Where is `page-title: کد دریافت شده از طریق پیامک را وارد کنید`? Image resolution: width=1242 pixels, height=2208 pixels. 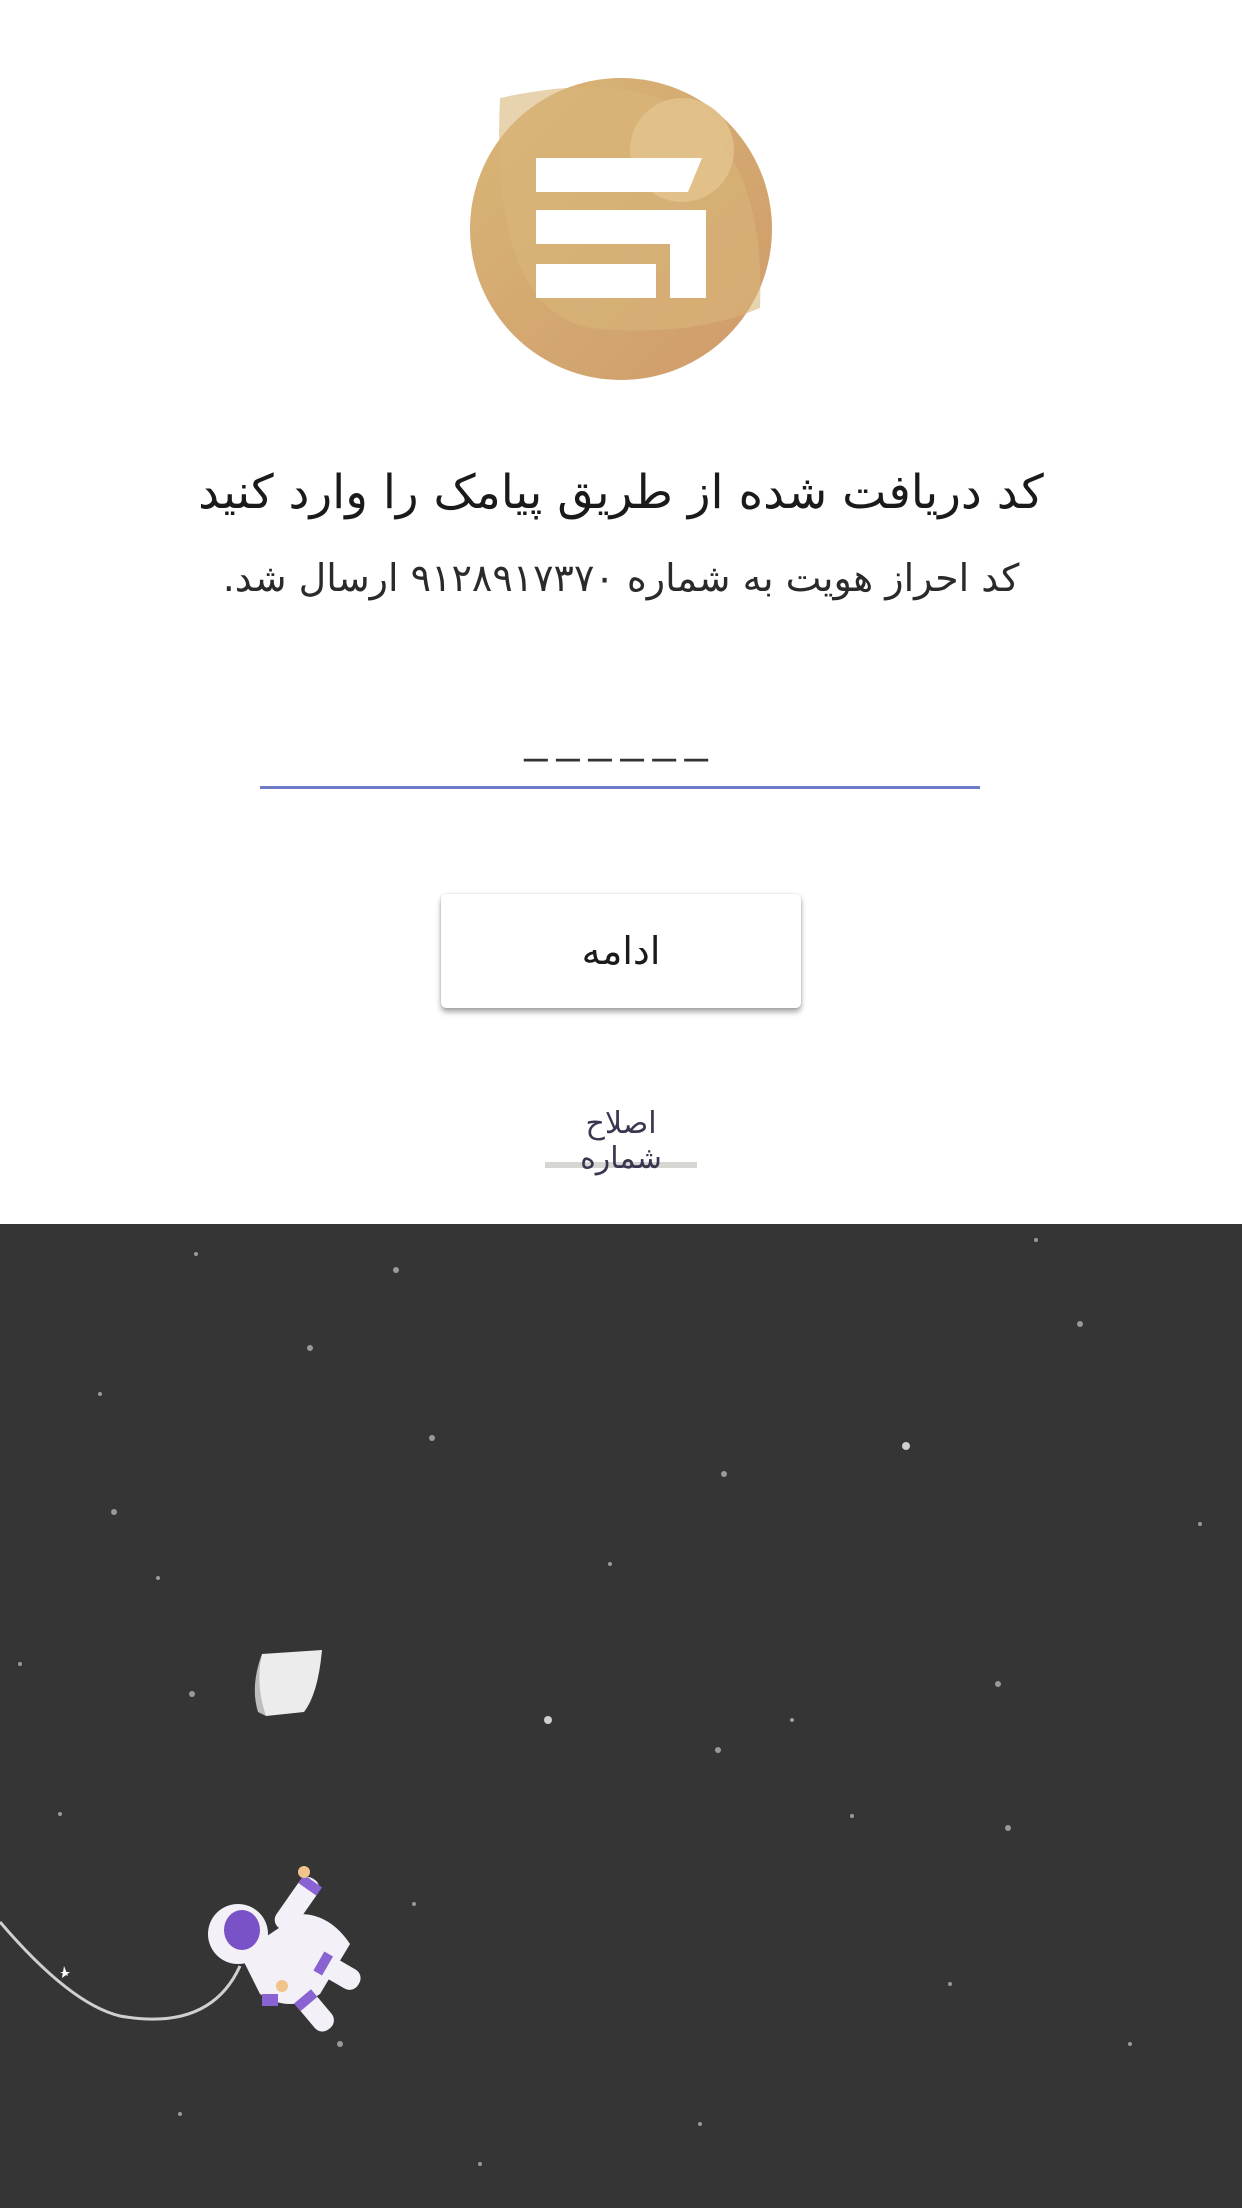 page-title: کد دریافت شده از طریق پیامک را وارد کنید is located at coordinates (621, 492).